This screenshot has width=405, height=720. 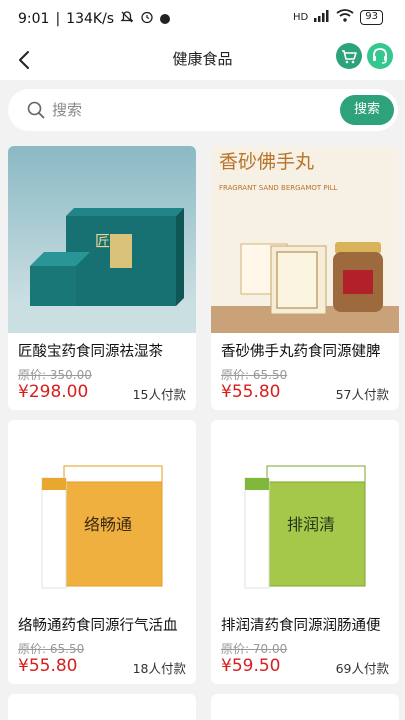 What do you see at coordinates (90, 19) in the screenshot?
I see `status-speed: 134K/s` at bounding box center [90, 19].